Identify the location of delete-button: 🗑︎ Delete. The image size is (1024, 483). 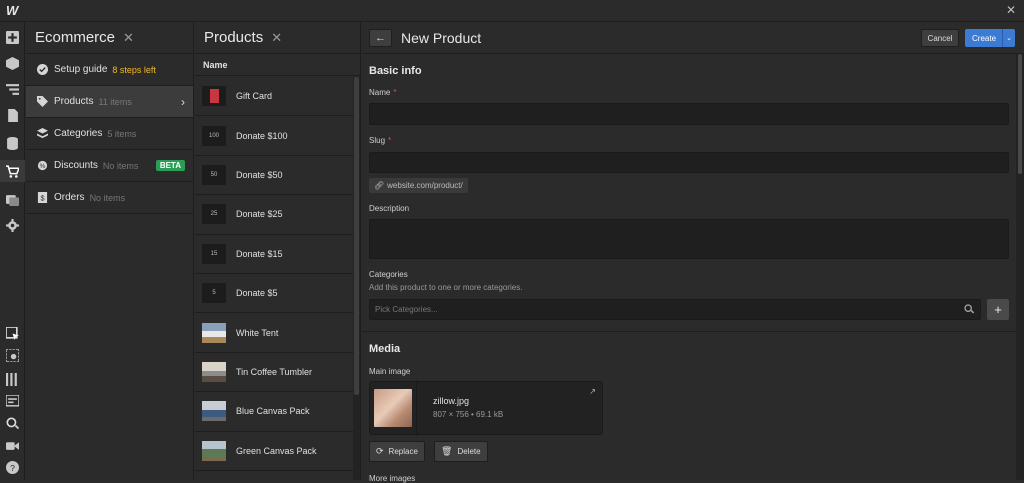
(461, 451).